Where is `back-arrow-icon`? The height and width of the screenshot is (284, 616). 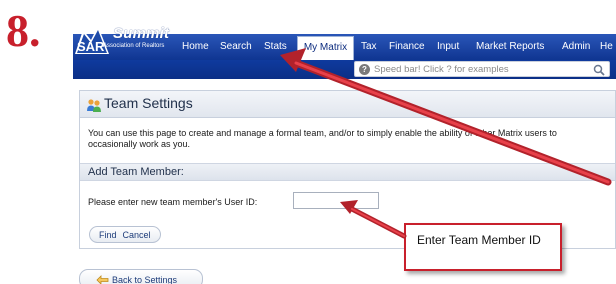
back-arrow-icon is located at coordinates (102, 279).